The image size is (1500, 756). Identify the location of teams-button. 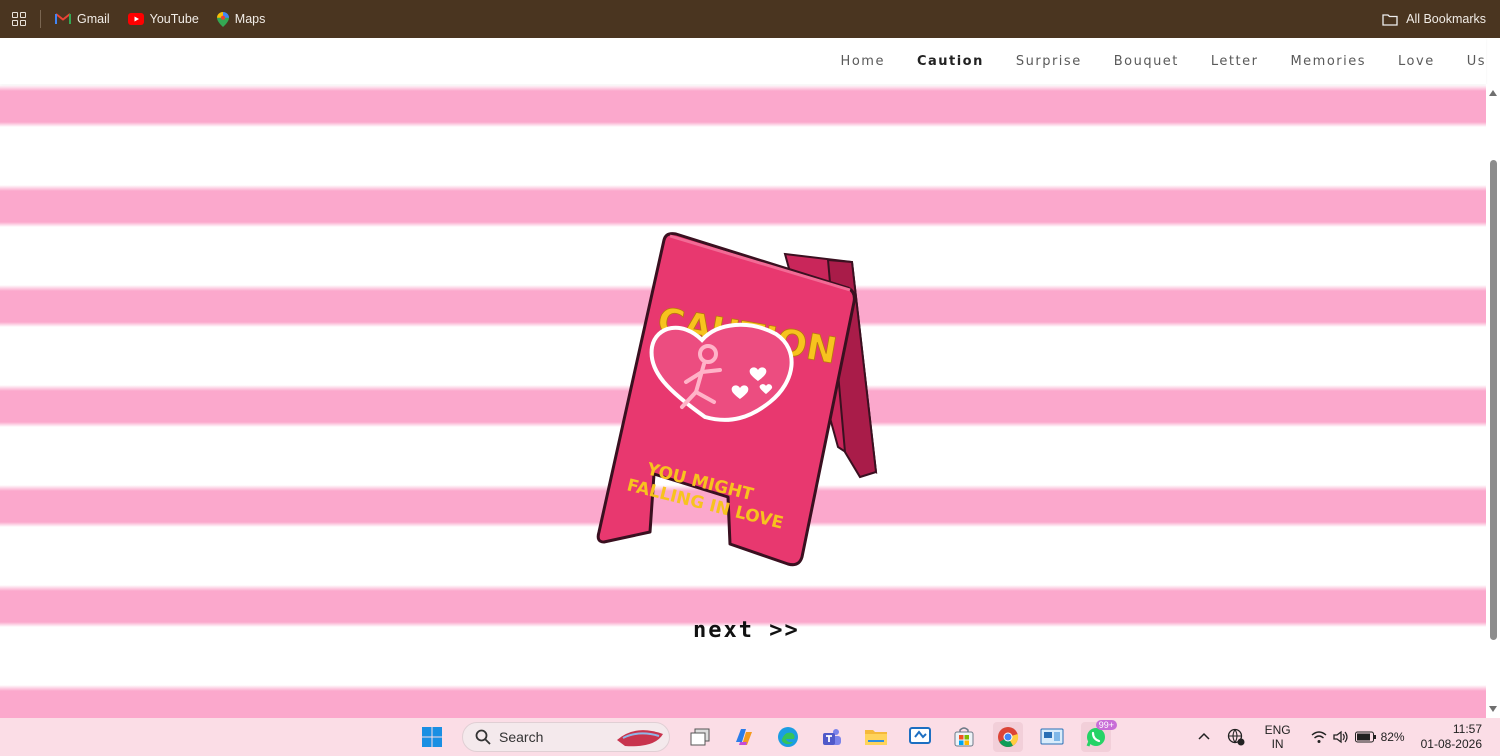
(832, 737).